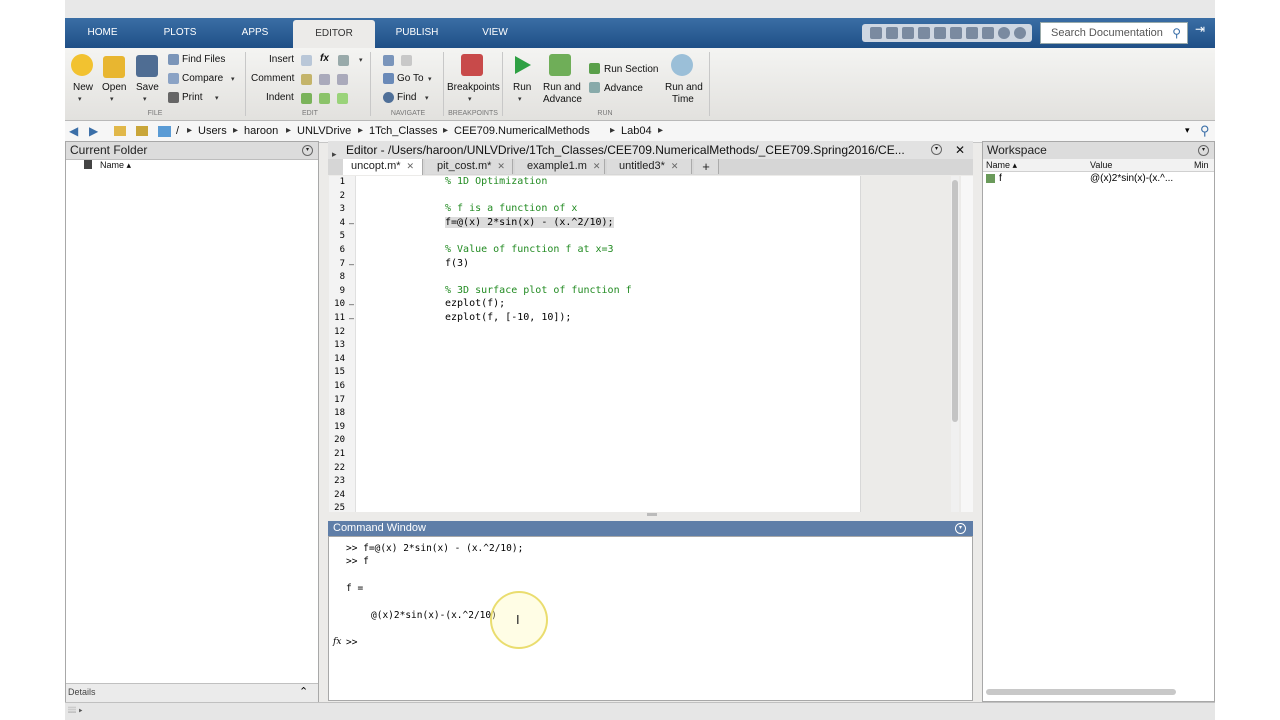  I want to click on tab-apps: APPS, so click(255, 33).